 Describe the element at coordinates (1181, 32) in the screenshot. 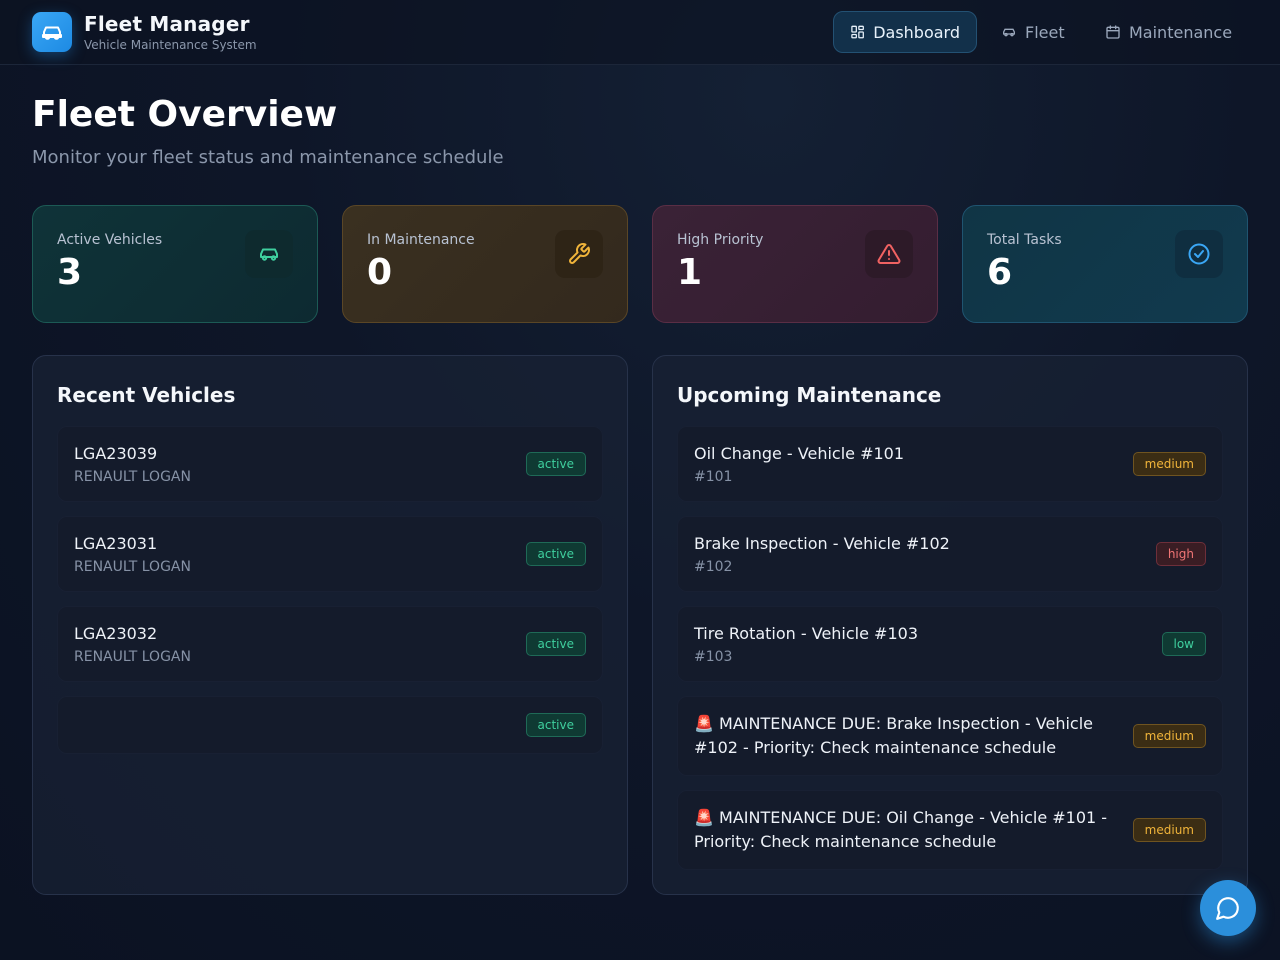

I see `nav-maintenance-label: Maintenance` at that location.